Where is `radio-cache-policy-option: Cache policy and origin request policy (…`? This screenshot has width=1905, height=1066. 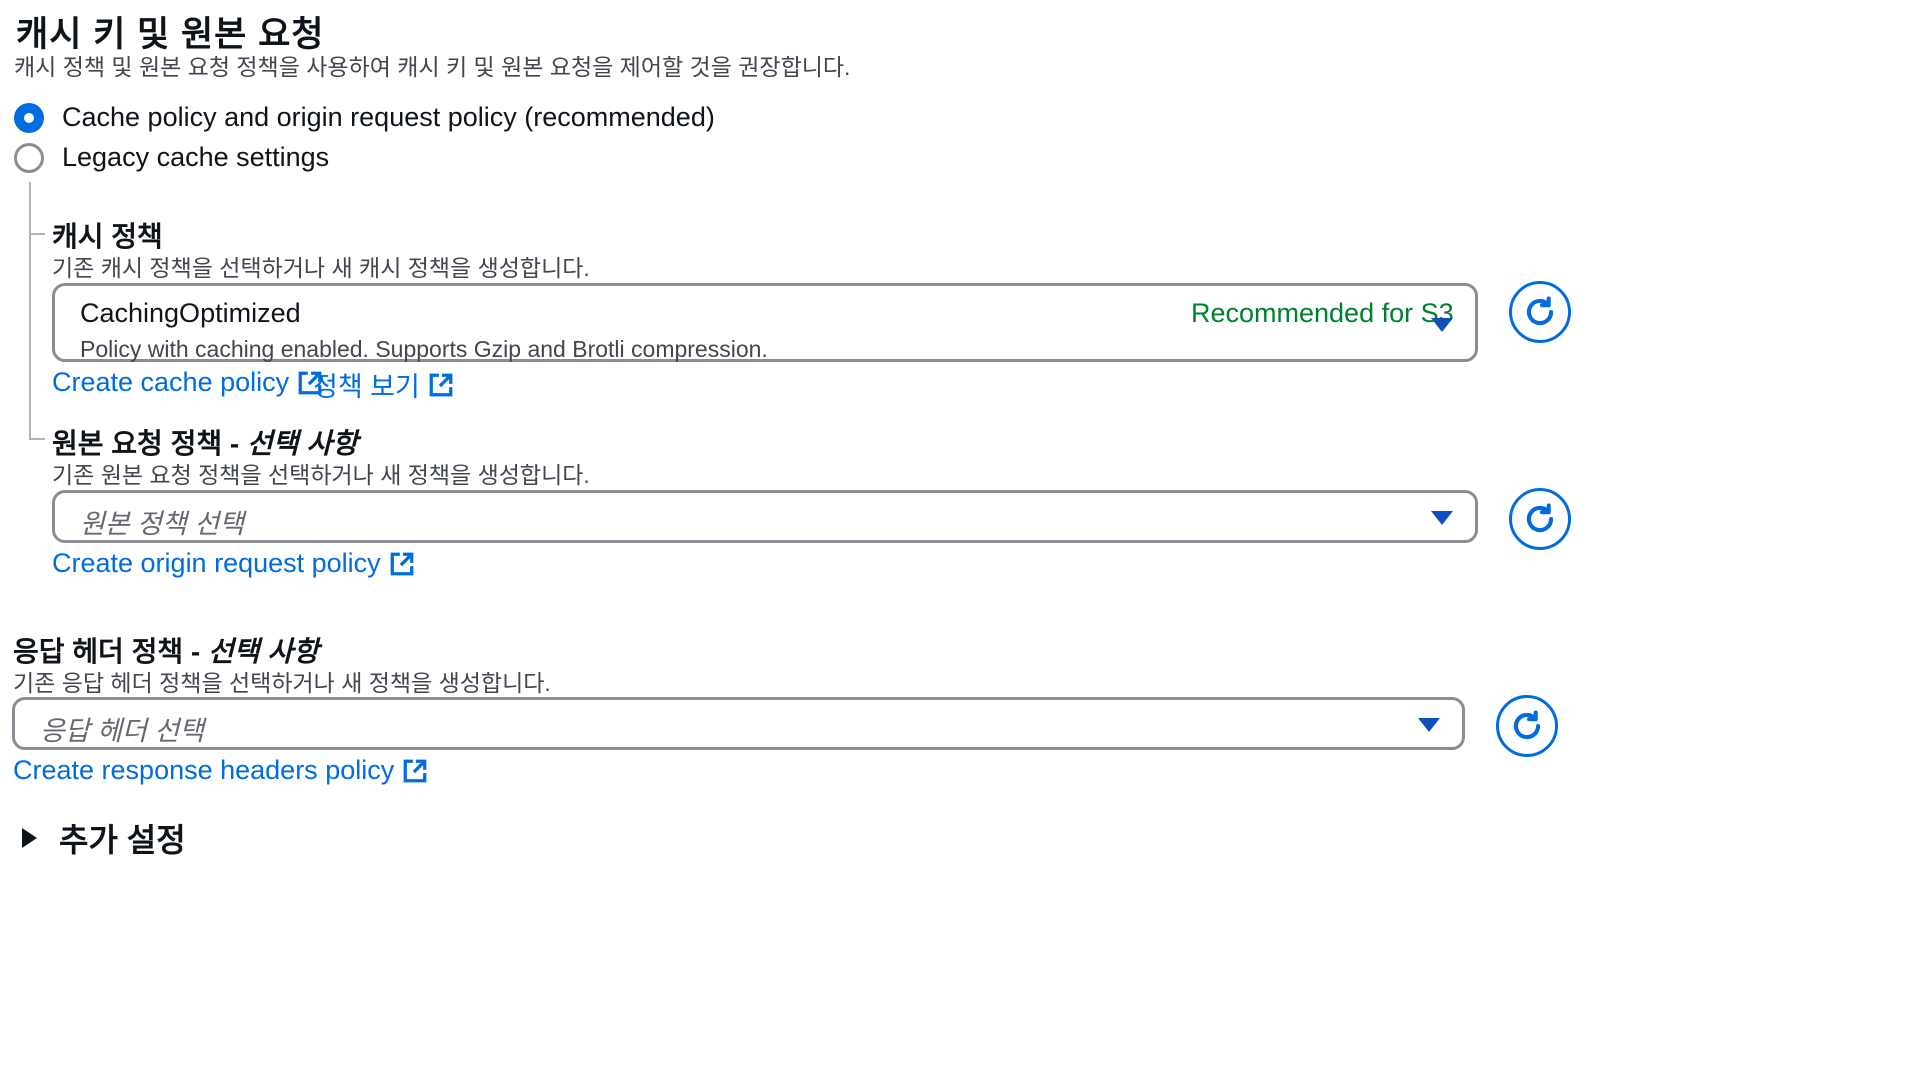 radio-cache-policy-option: Cache policy and origin request policy (… is located at coordinates (364, 117).